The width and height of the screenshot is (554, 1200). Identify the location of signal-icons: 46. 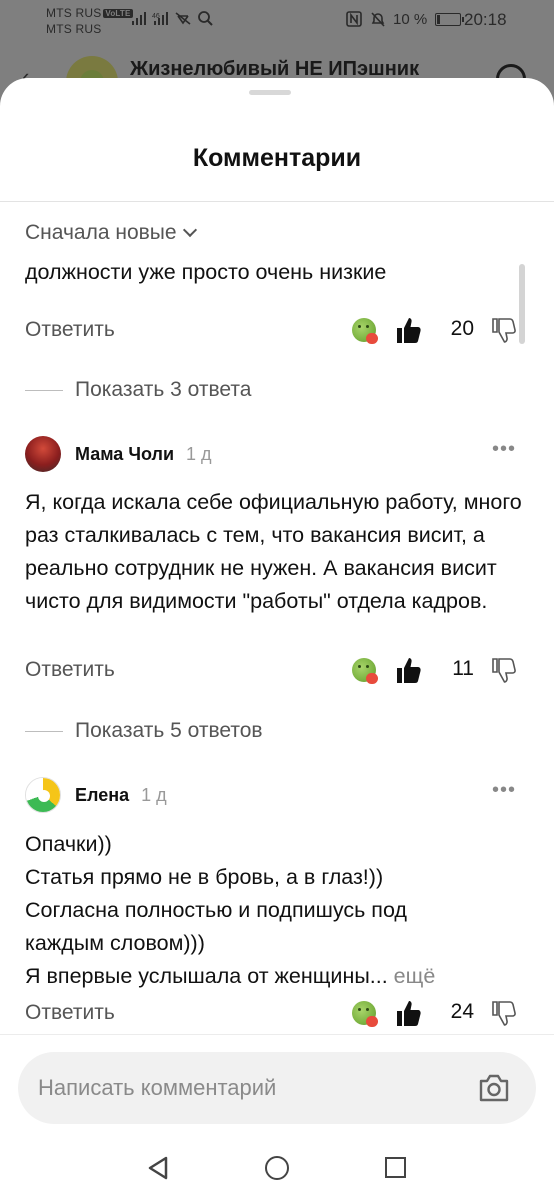
(177, 19).